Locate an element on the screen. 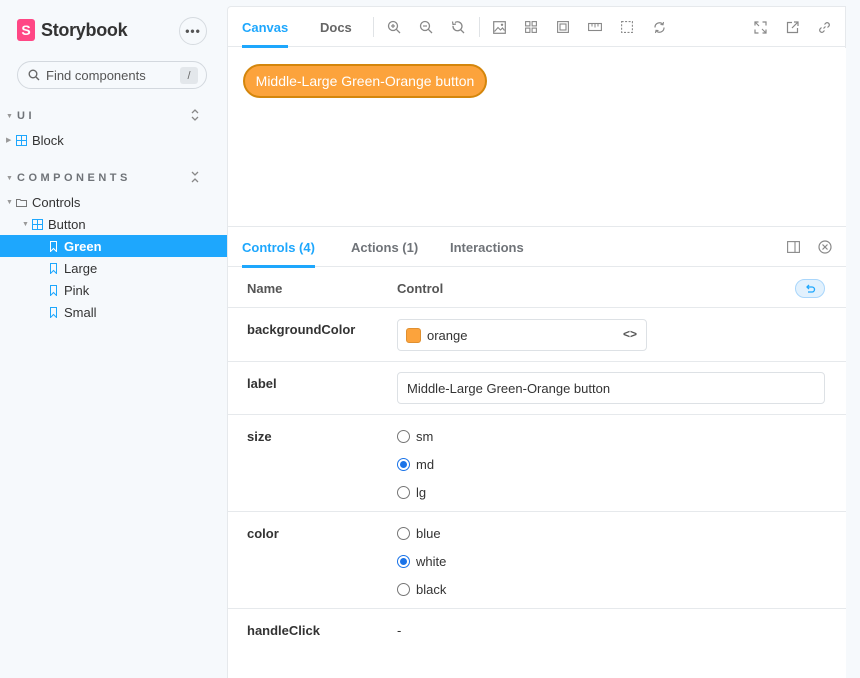 The image size is (860, 678). viewport-icon is located at coordinates (627, 27).